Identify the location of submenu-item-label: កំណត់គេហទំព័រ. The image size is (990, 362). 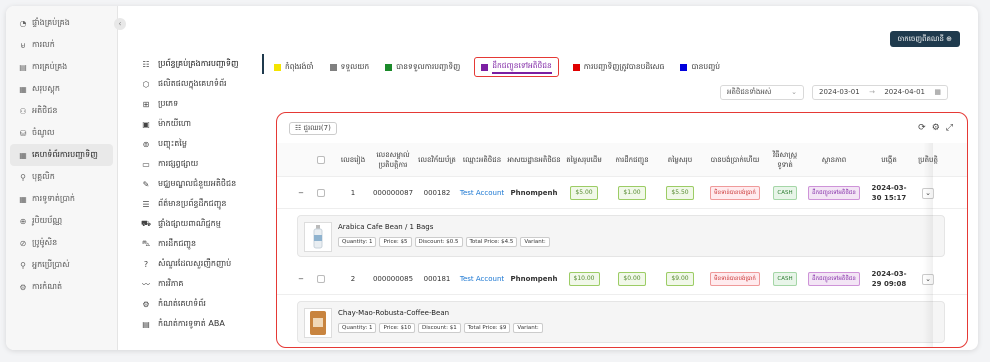
(182, 303).